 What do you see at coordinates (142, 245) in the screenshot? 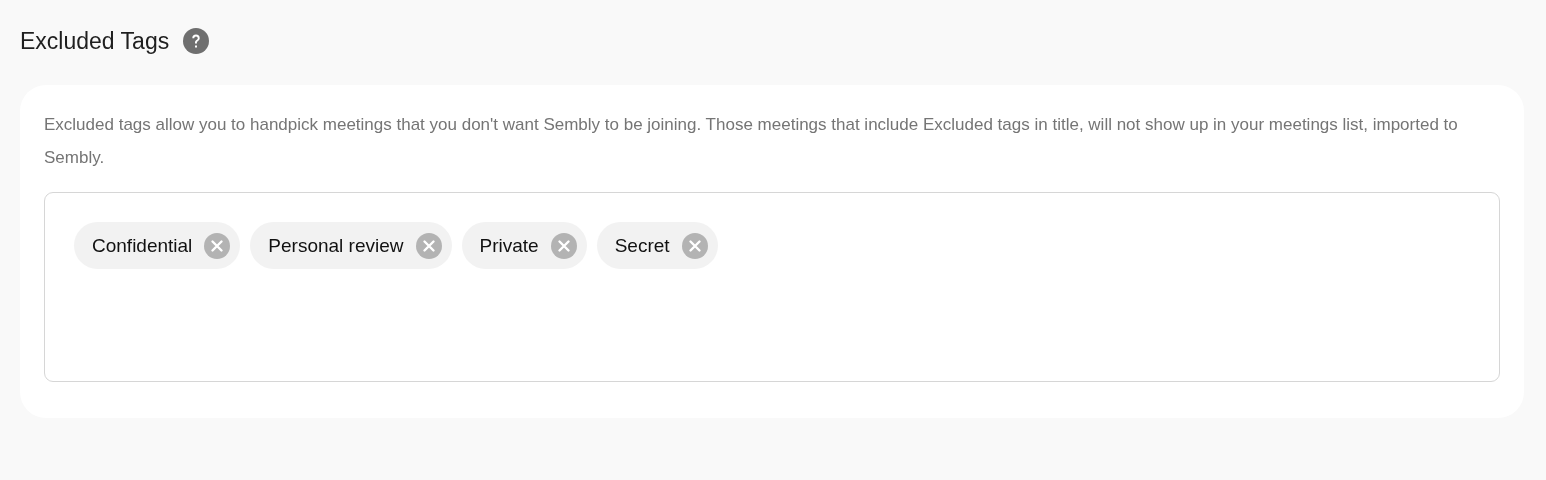
I see `tag-label: Confidential` at bounding box center [142, 245].